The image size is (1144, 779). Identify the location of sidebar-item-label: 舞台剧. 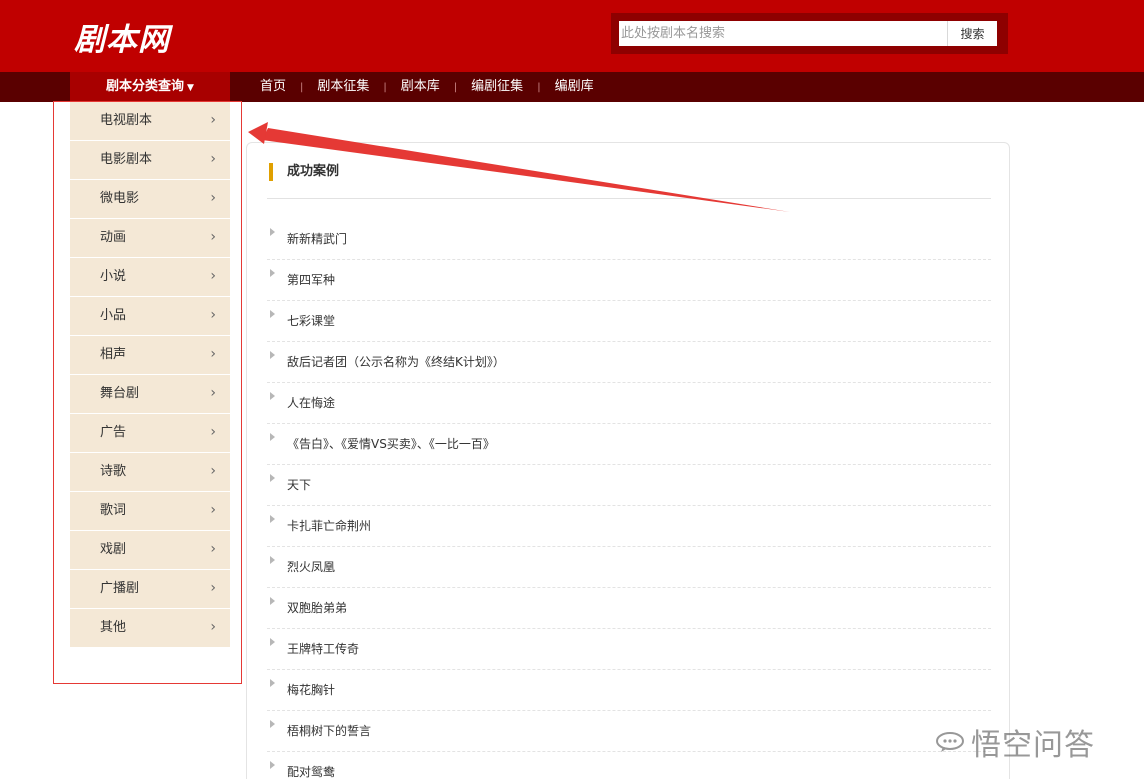
(120, 393).